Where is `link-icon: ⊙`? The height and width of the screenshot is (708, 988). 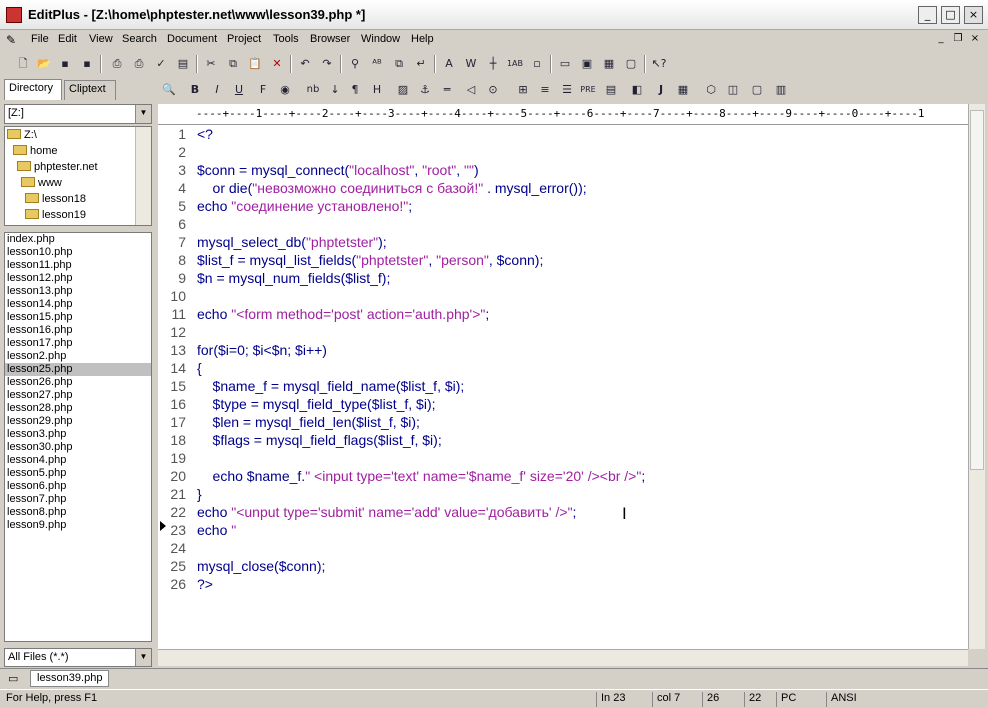 link-icon: ⊙ is located at coordinates (493, 90).